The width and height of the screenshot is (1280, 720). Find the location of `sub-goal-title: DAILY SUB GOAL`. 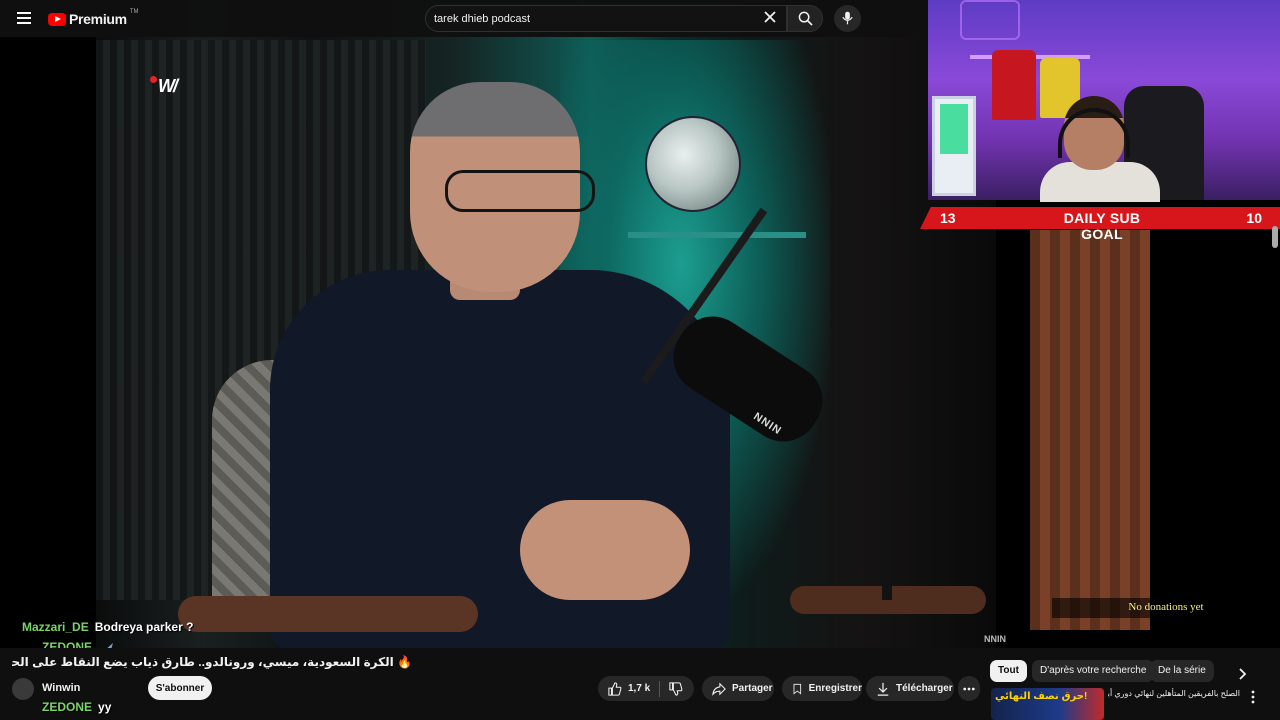

sub-goal-title: DAILY SUB GOAL is located at coordinates (1102, 226).